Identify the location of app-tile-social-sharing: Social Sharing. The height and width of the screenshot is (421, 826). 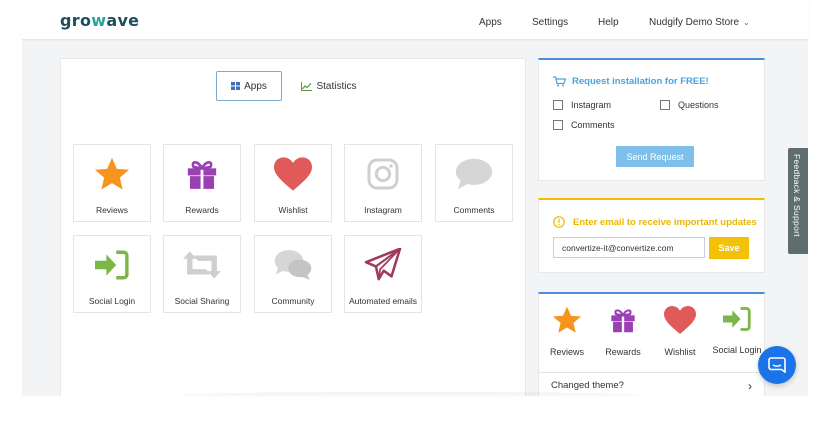
(202, 274).